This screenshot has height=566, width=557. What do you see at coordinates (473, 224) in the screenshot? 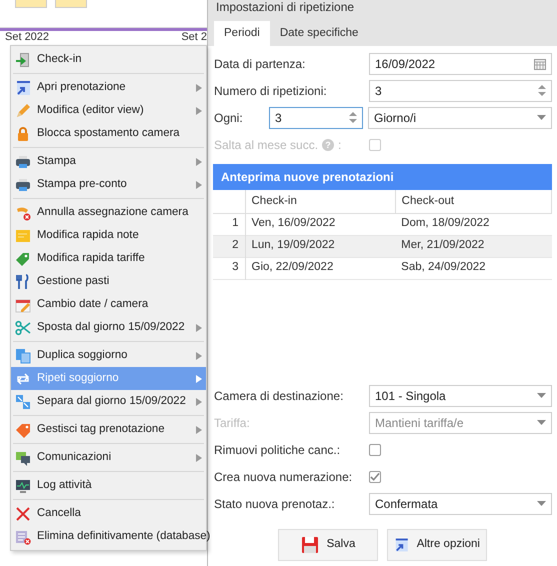
I see `table-cell: Dom, 18/09/2022` at bounding box center [473, 224].